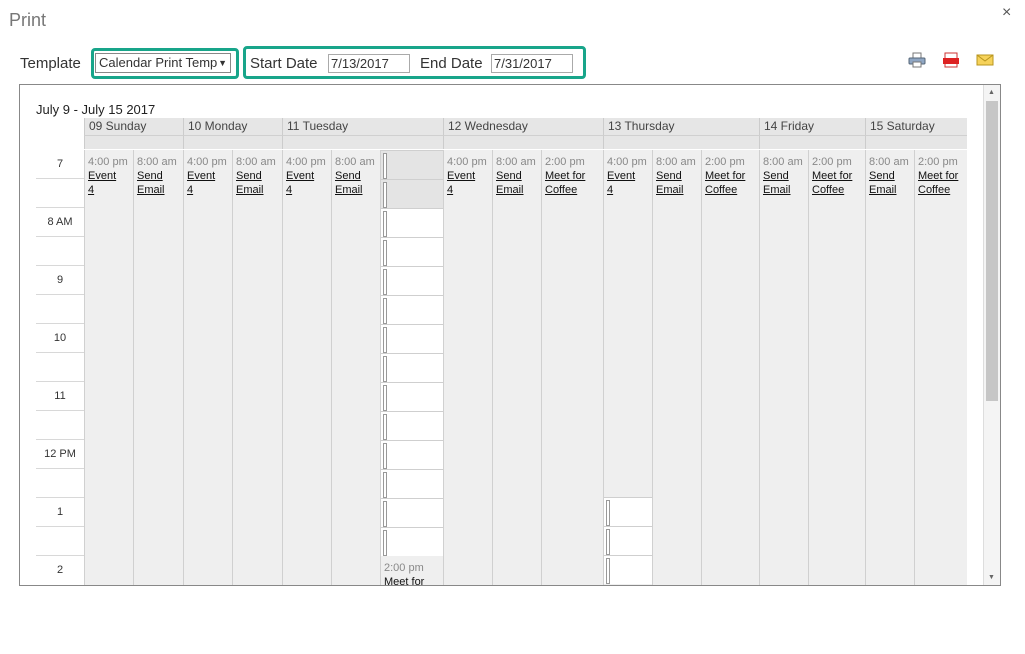 This screenshot has height=654, width=1025. Describe the element at coordinates (991, 92) in the screenshot. I see `scroll-up-icon: ▲` at that location.